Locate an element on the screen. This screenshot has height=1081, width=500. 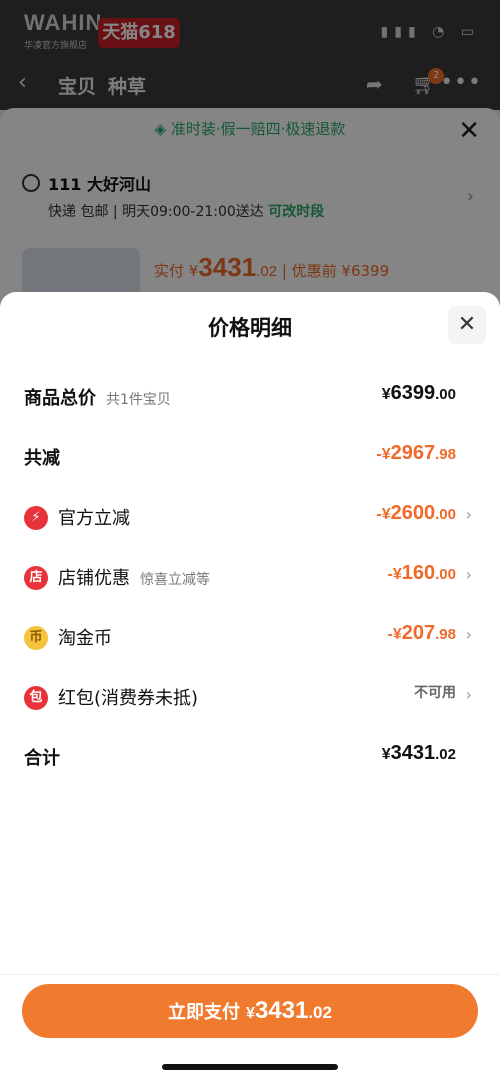
row-label: 店铺优惠 惊喜立减等 is located at coordinates (134, 578).